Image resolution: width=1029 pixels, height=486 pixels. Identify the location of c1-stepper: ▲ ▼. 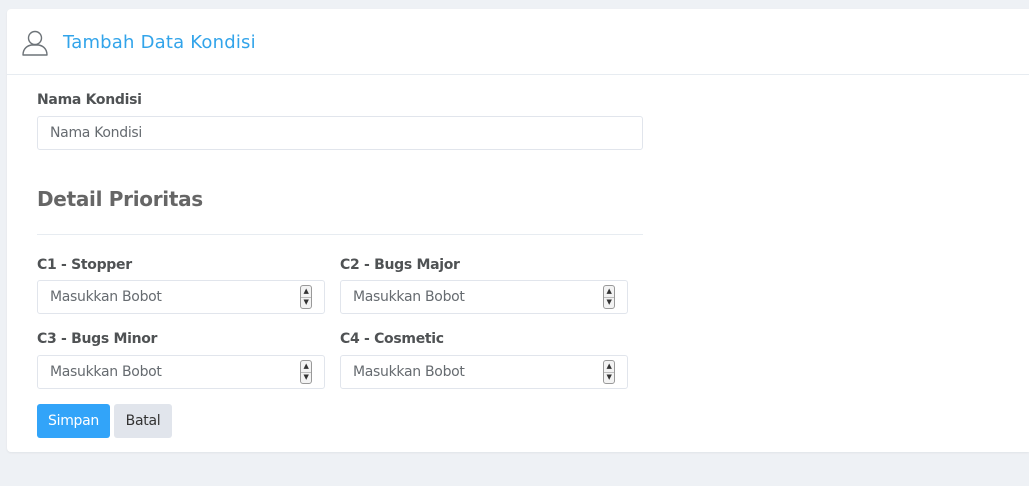
(306, 297).